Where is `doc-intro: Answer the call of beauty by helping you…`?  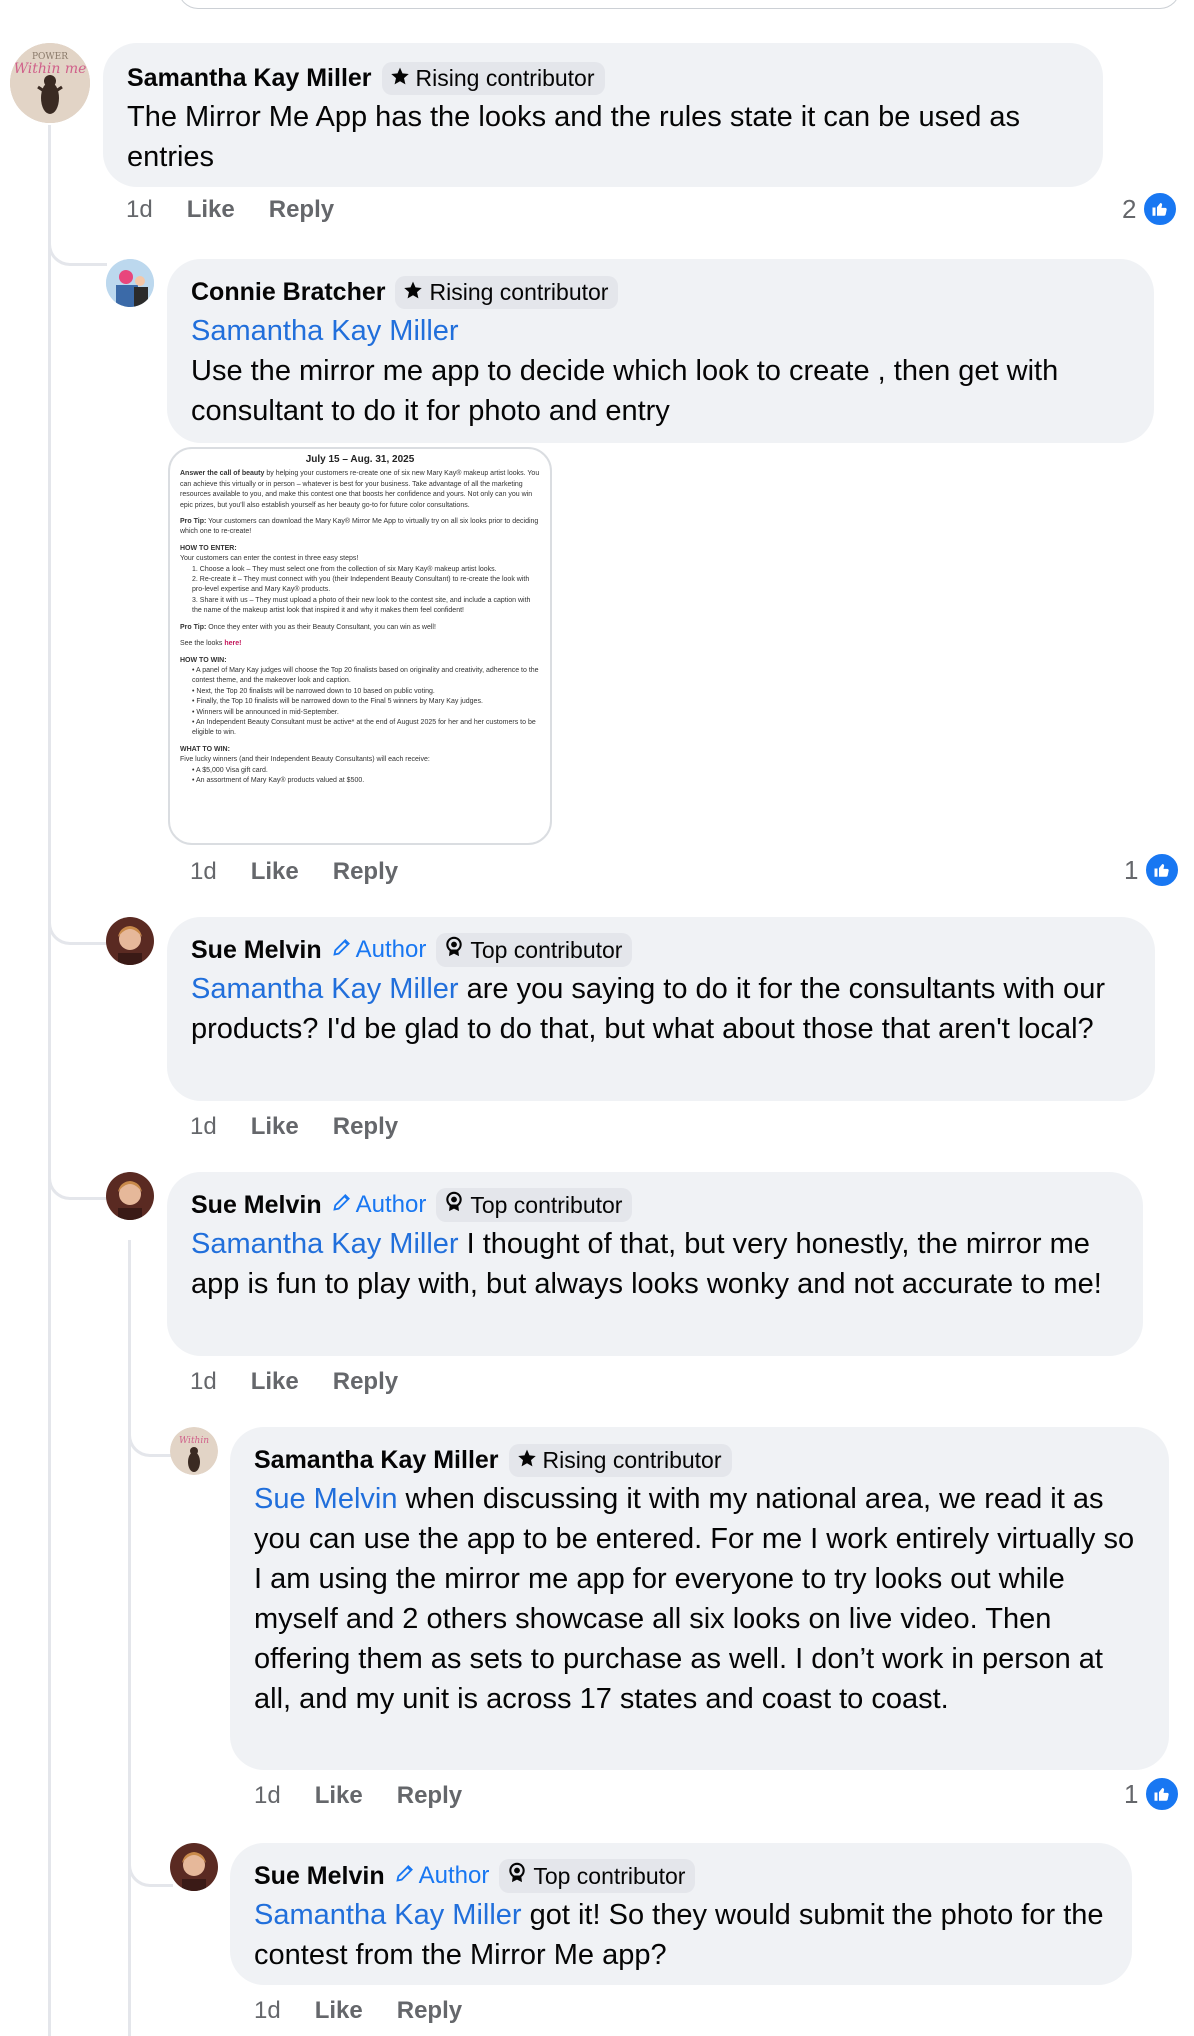 doc-intro: Answer the call of beauty by helping you… is located at coordinates (360, 490).